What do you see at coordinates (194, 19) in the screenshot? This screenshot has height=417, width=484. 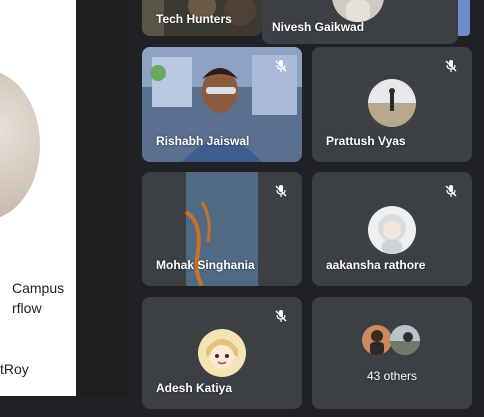 I see `participant-name: Tech Hunters` at bounding box center [194, 19].